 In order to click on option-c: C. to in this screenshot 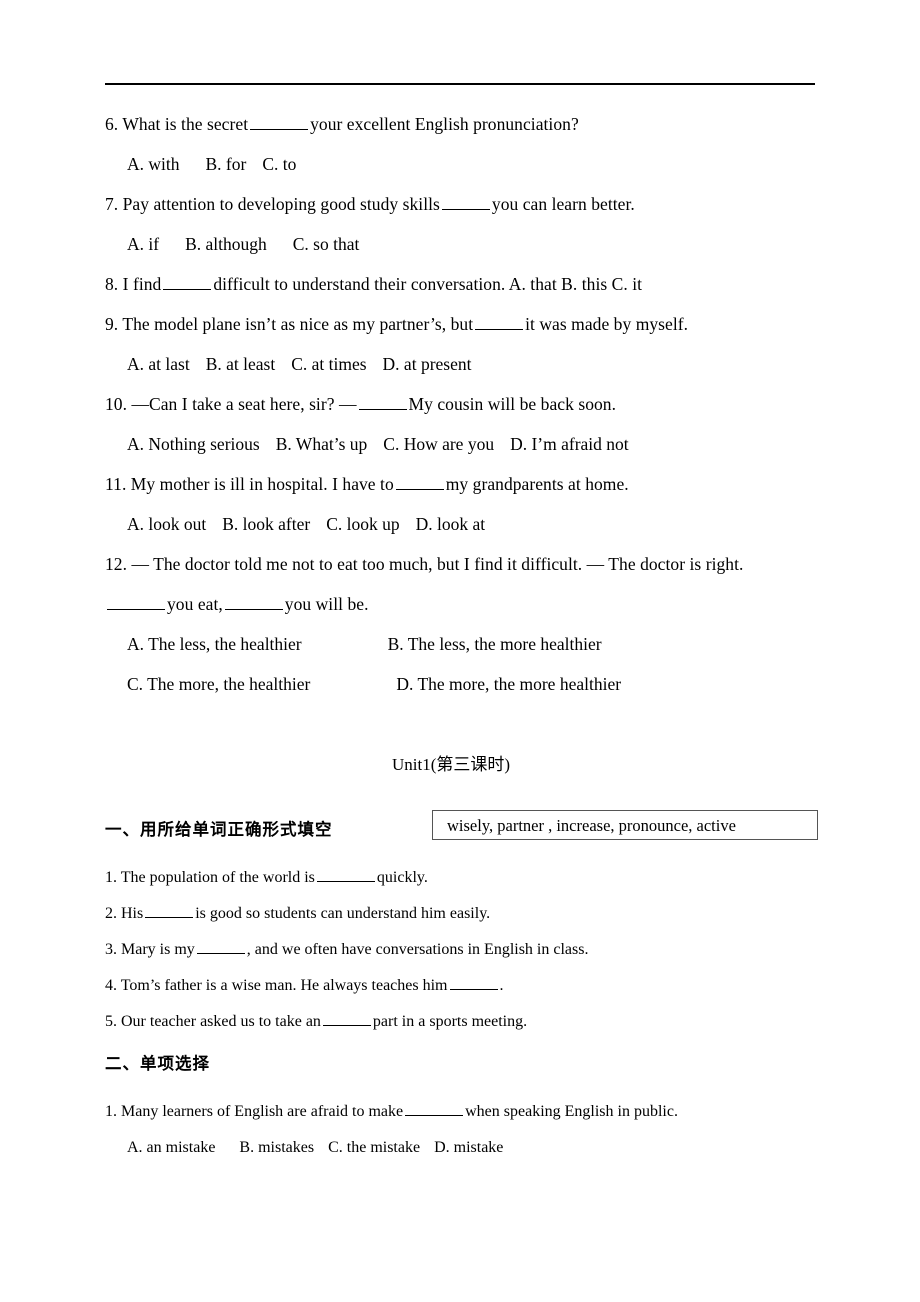, I will do `click(279, 164)`.